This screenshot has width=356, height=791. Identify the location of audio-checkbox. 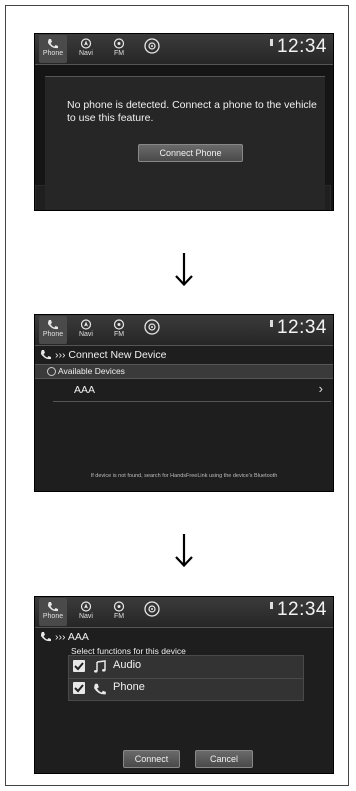
(79, 666).